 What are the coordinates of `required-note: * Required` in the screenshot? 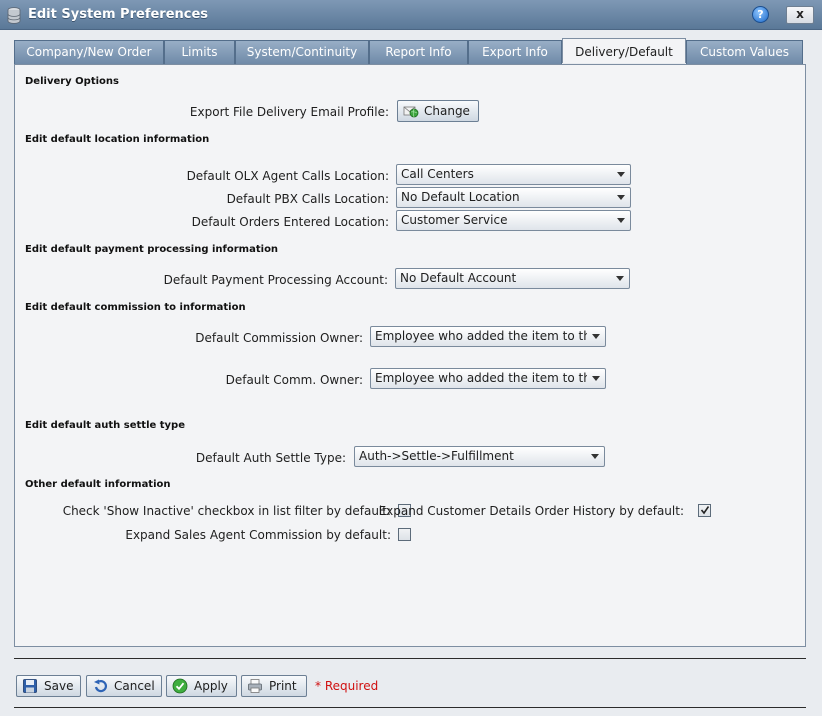 It's located at (347, 686).